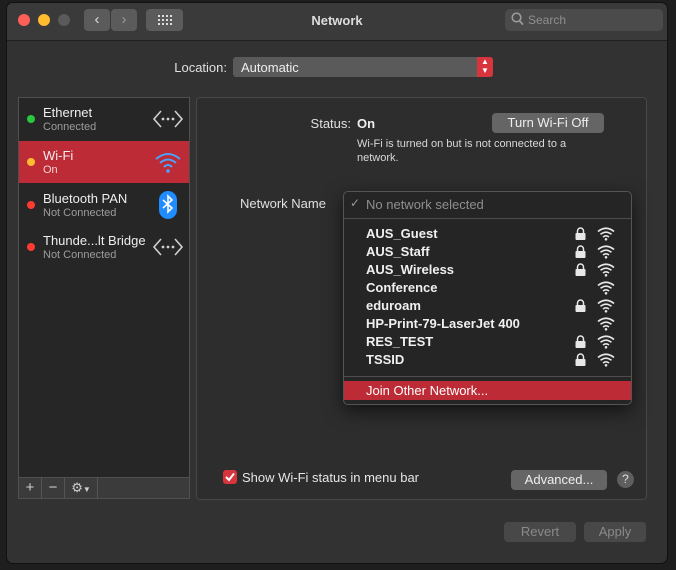  I want to click on status-value: On, so click(366, 123).